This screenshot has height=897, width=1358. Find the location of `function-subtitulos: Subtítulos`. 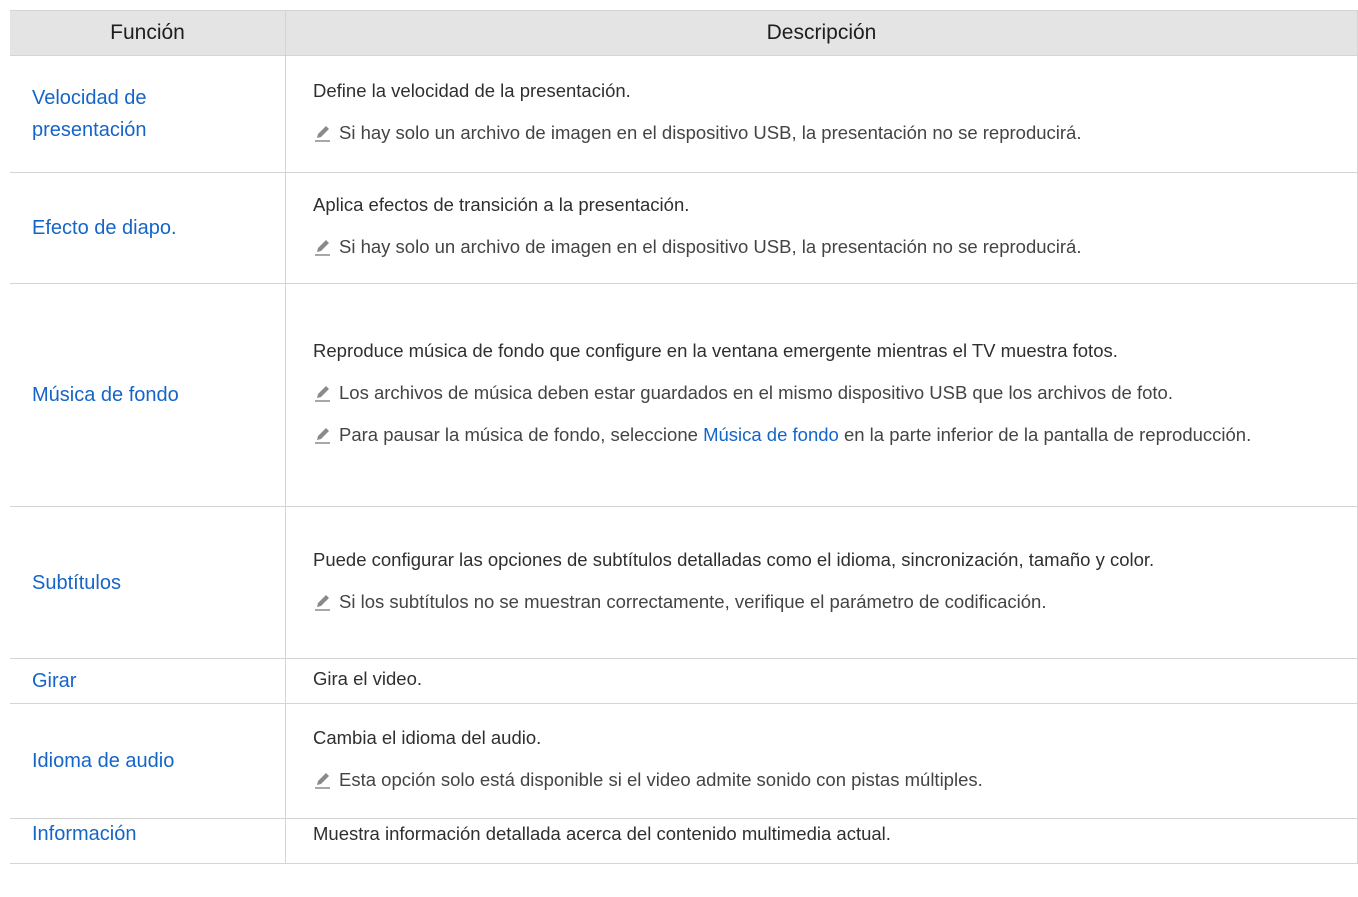

function-subtitulos: Subtítulos is located at coordinates (148, 582).